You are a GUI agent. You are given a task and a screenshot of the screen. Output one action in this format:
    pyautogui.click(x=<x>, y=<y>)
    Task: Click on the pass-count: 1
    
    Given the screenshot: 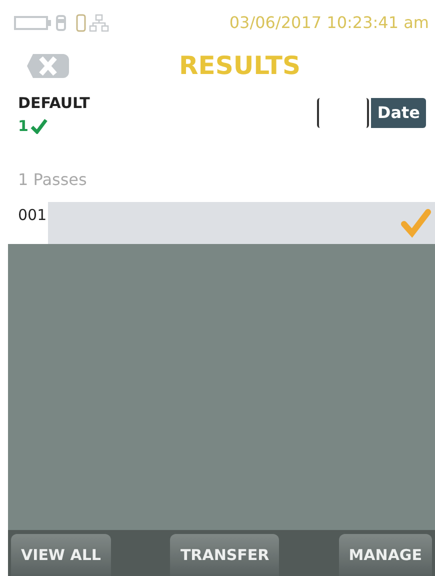 What is the action you would take?
    pyautogui.click(x=23, y=126)
    